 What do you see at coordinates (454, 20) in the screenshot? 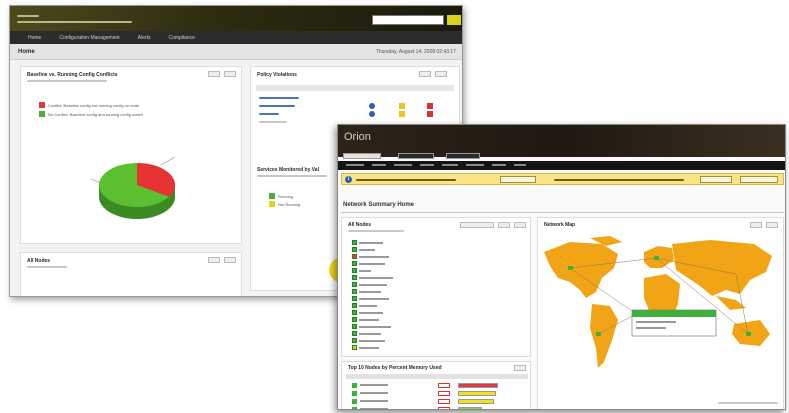
I see `search-go-button` at bounding box center [454, 20].